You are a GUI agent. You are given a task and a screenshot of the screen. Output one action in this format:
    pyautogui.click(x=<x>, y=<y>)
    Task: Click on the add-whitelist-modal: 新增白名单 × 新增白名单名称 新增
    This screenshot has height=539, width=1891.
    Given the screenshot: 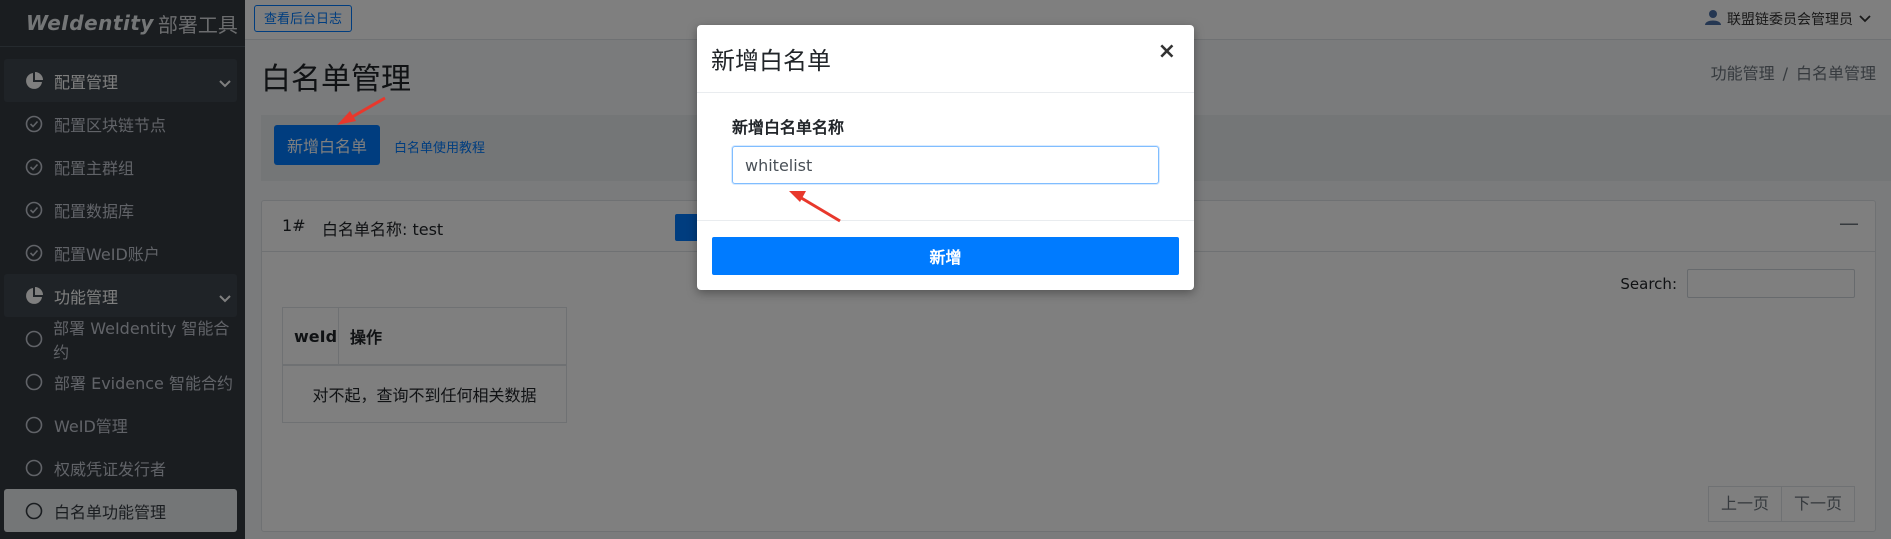 What is the action you would take?
    pyautogui.click(x=945, y=157)
    